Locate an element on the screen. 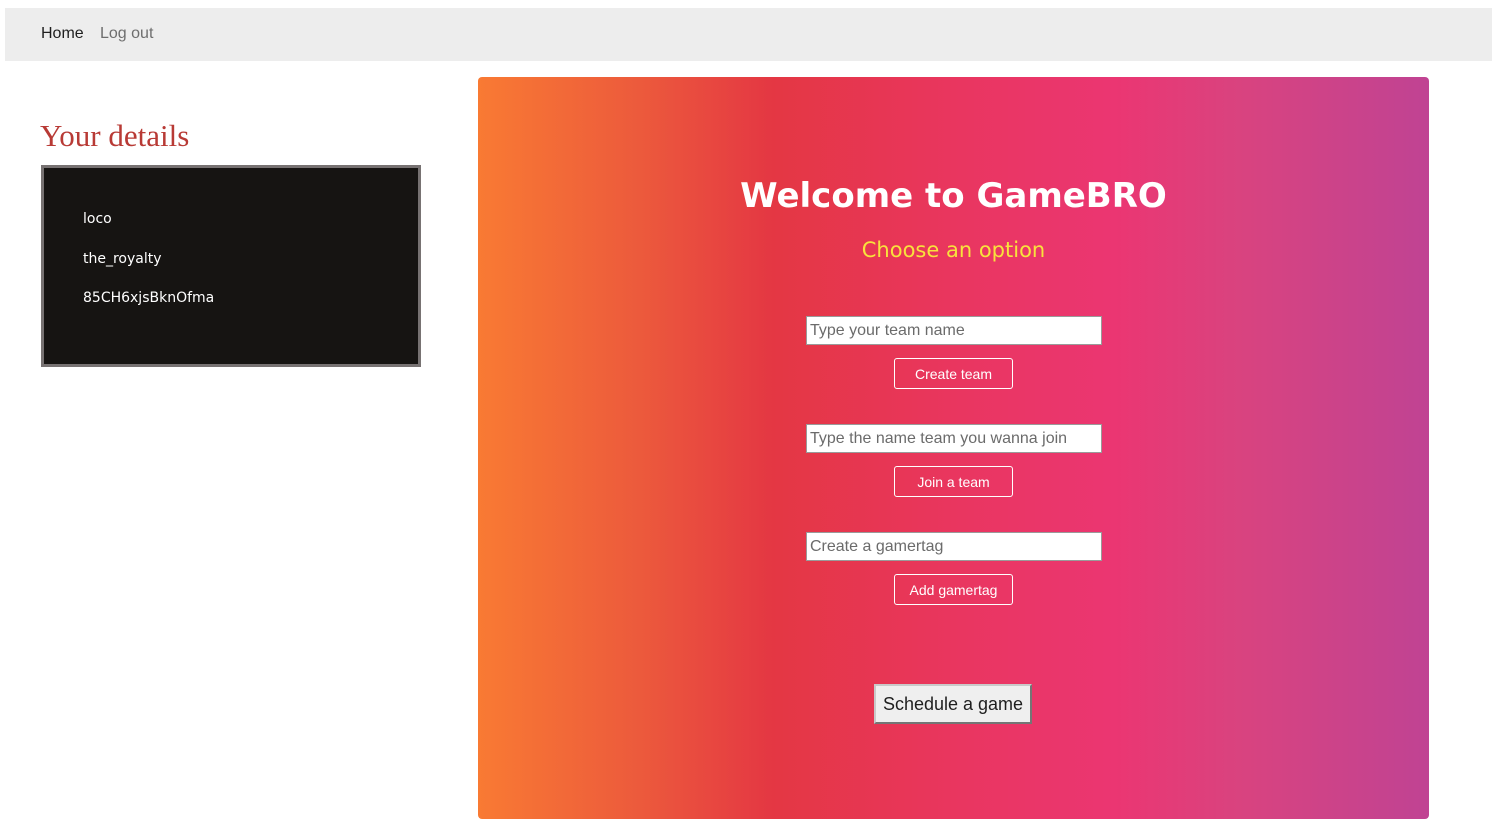  details-box: loco the_royalty 85CH6xjsBknOfma is located at coordinates (231, 266).